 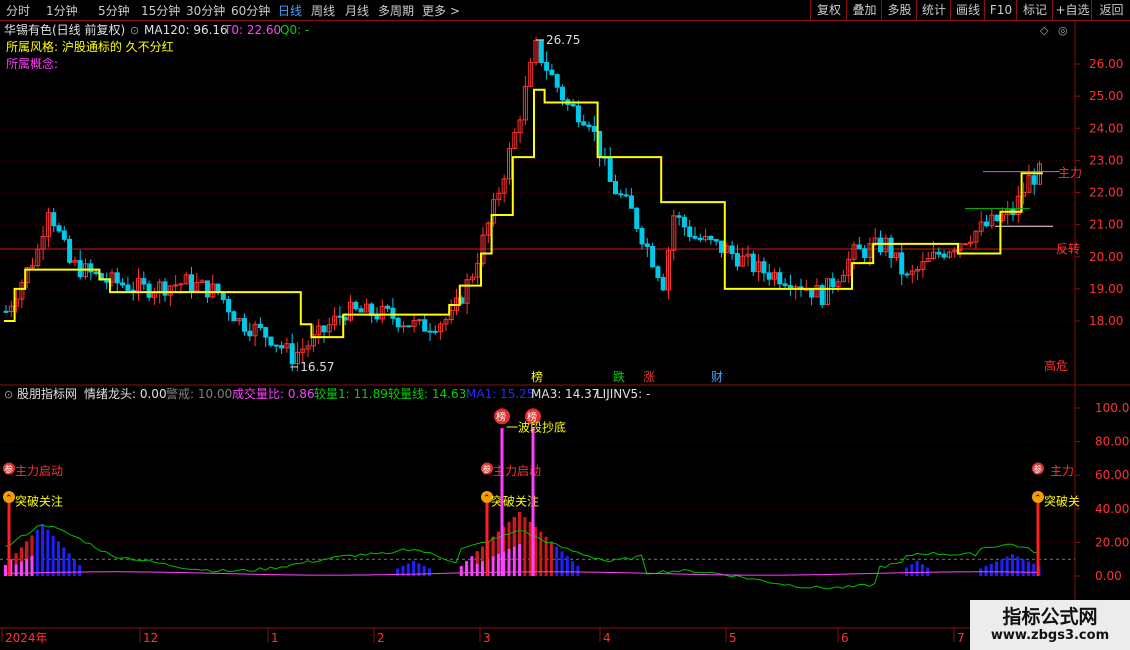 What do you see at coordinates (134, 30) in the screenshot?
I see `settings-icon: ⊙` at bounding box center [134, 30].